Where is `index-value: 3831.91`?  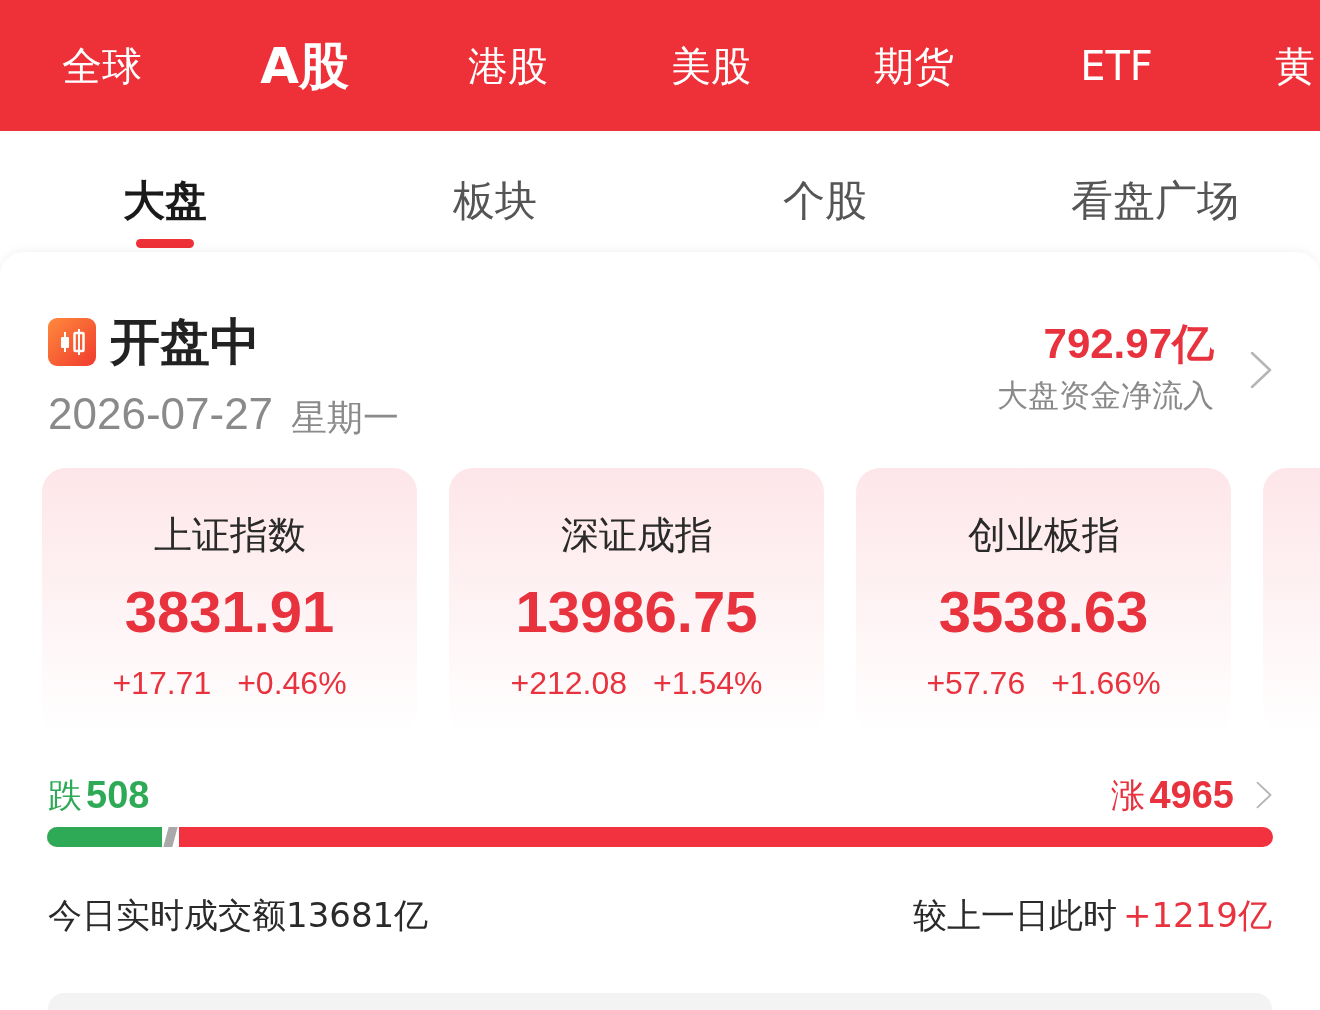
index-value: 3831.91 is located at coordinates (229, 612).